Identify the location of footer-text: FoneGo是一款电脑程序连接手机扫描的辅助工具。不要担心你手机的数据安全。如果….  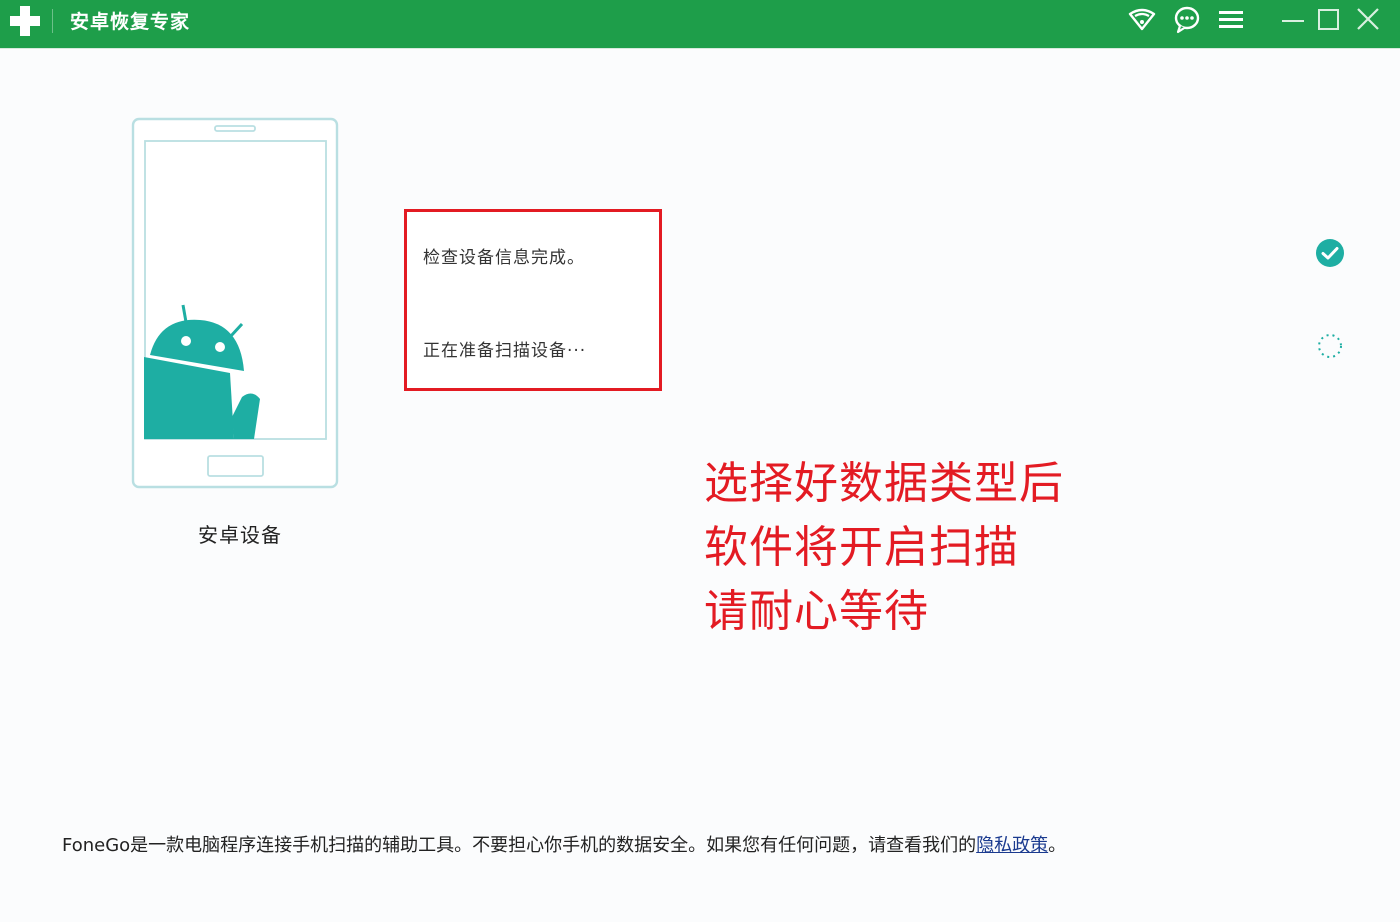
(519, 845).